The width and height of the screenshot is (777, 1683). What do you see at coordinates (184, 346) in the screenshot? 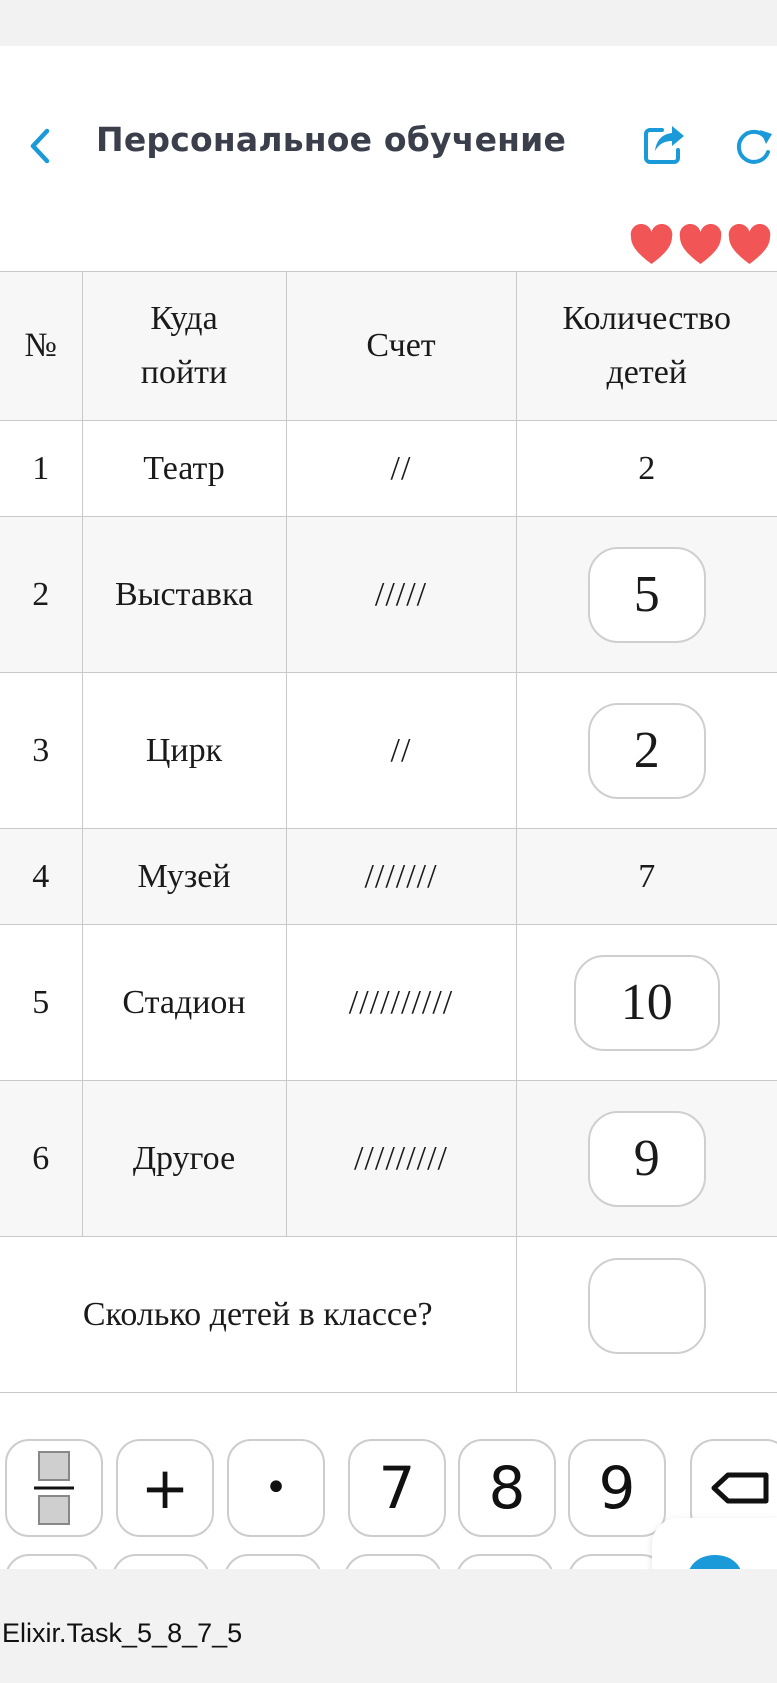
I see `column-header-place: Куда пойти` at bounding box center [184, 346].